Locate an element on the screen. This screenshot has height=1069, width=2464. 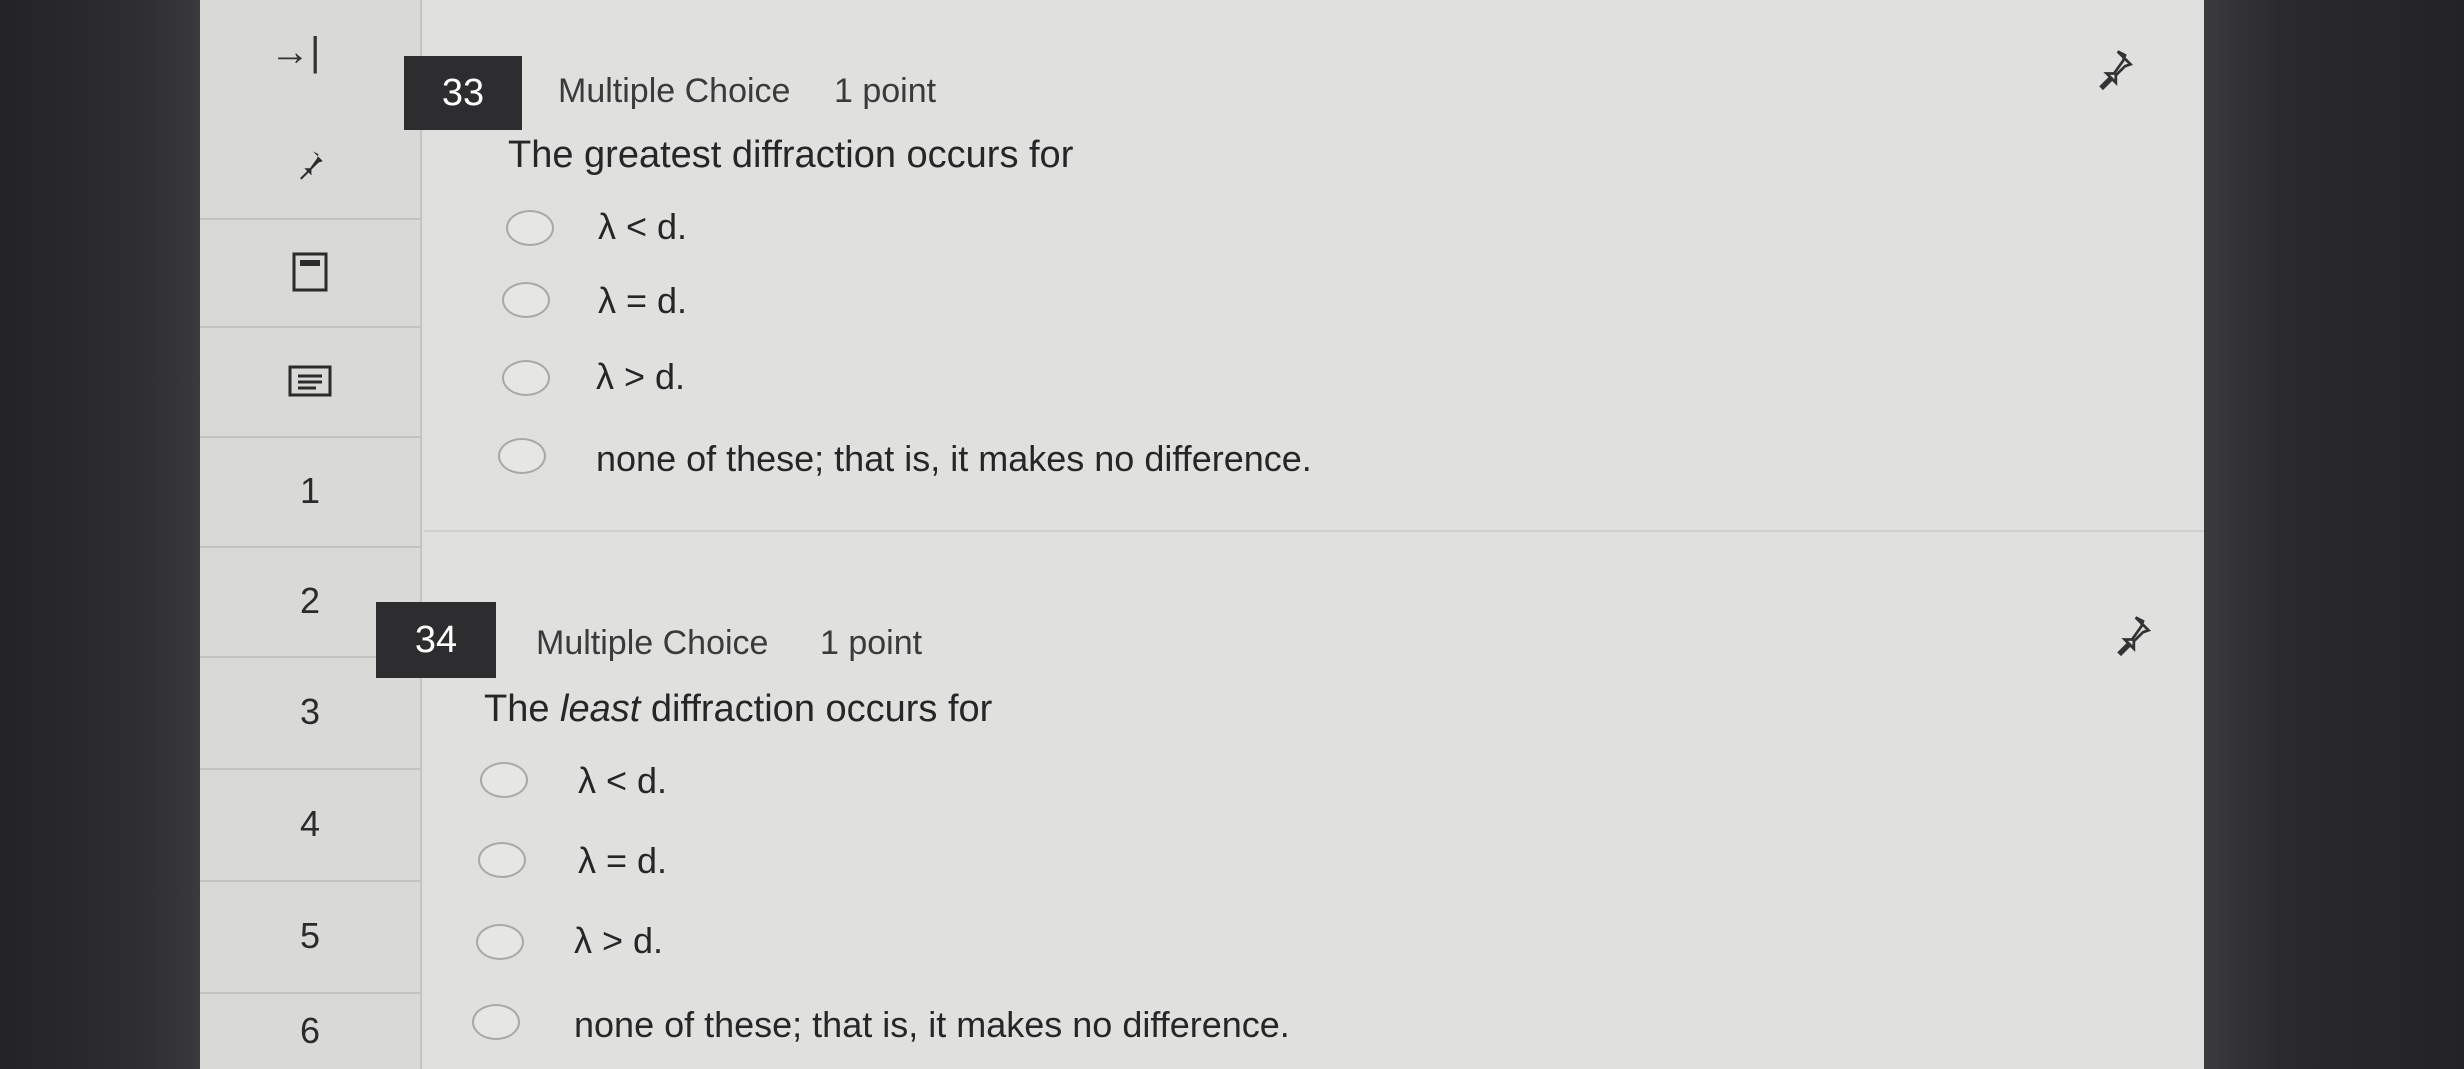
question-number: 3 is located at coordinates (310, 711).